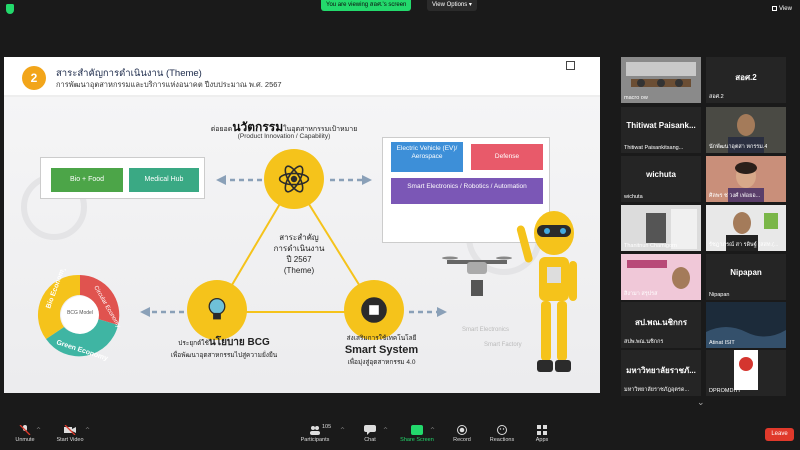 This screenshot has width=800, height=450. I want to click on lightbulb-icon, so click(217, 308).